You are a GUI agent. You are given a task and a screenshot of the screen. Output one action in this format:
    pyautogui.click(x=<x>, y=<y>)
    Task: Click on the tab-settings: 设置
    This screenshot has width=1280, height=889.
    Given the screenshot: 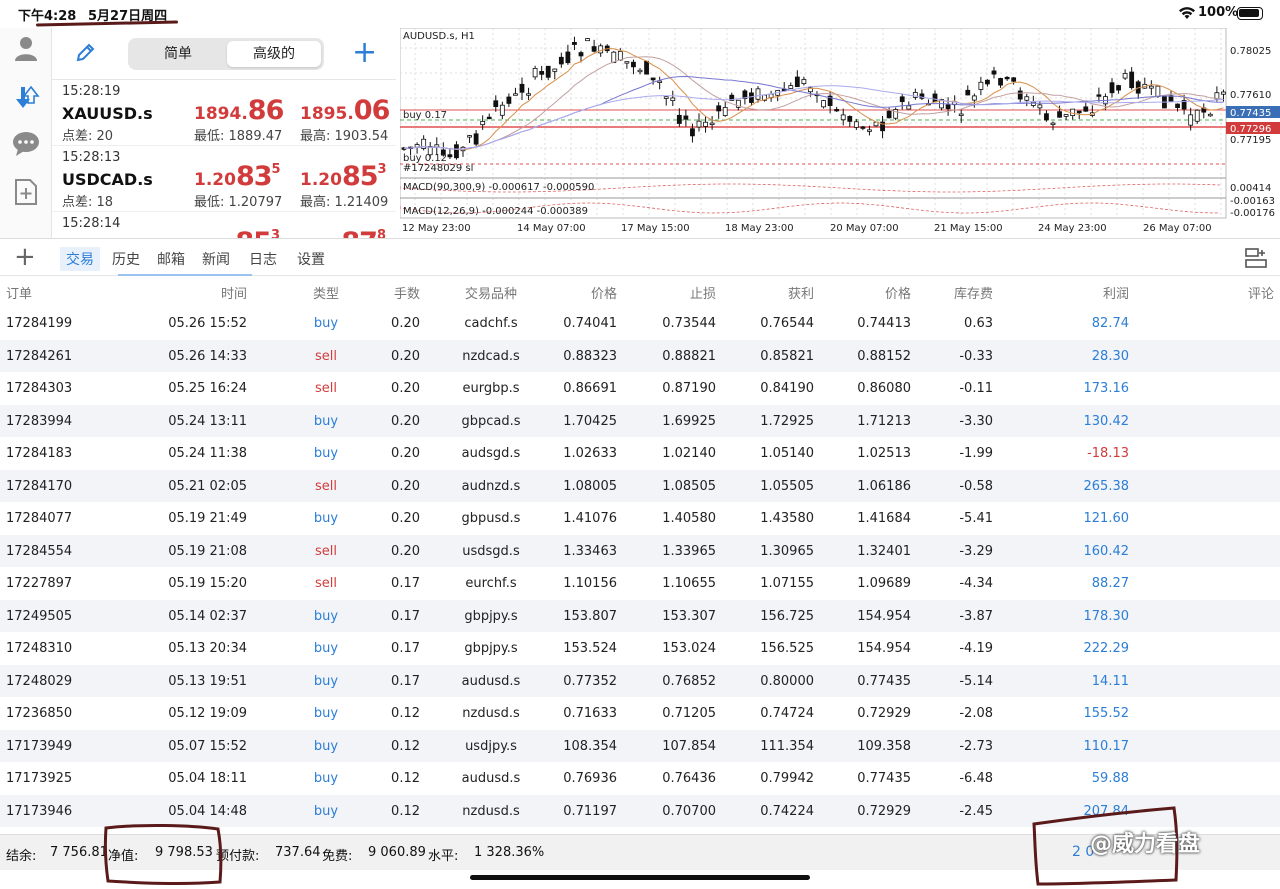 What is the action you would take?
    pyautogui.click(x=311, y=259)
    